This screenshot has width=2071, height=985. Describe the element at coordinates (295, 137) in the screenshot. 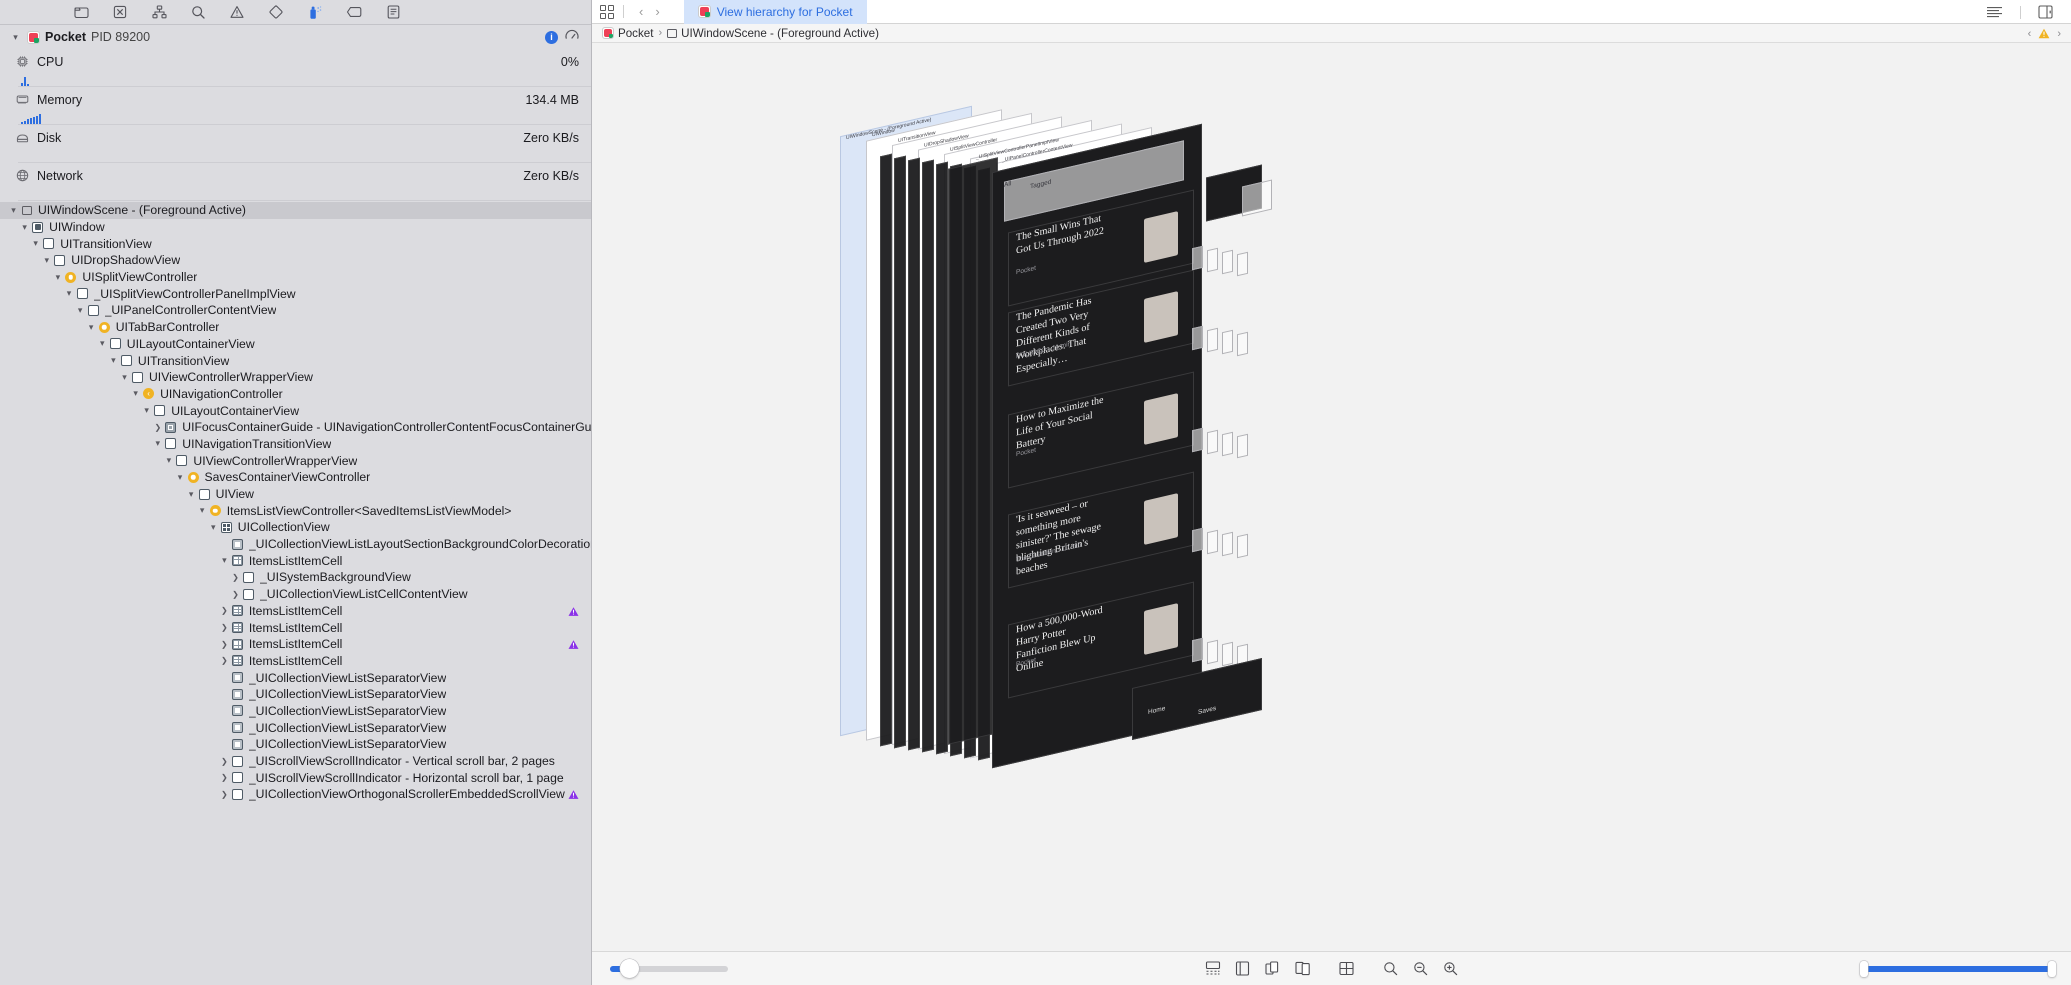

I see `gauge-row-disk: Disk Zero KB/s` at that location.